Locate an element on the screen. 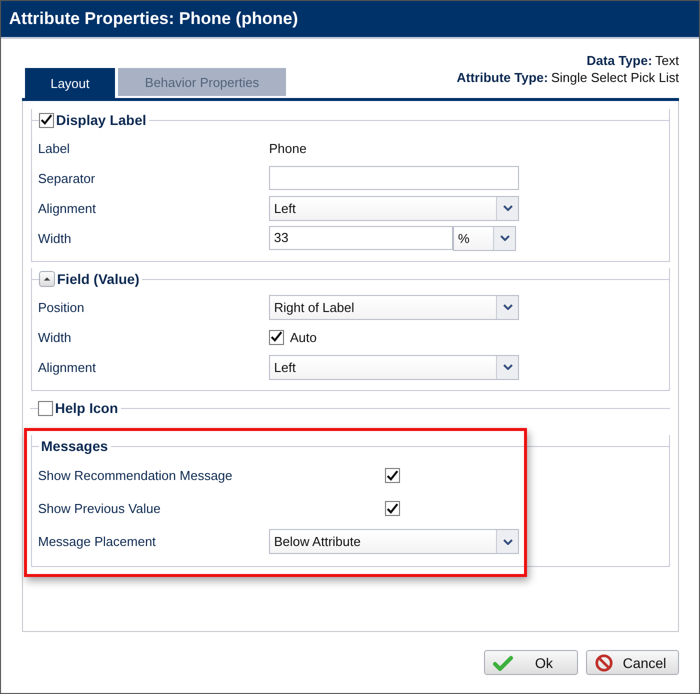 This screenshot has width=700, height=694. no-entry-icon is located at coordinates (604, 663).